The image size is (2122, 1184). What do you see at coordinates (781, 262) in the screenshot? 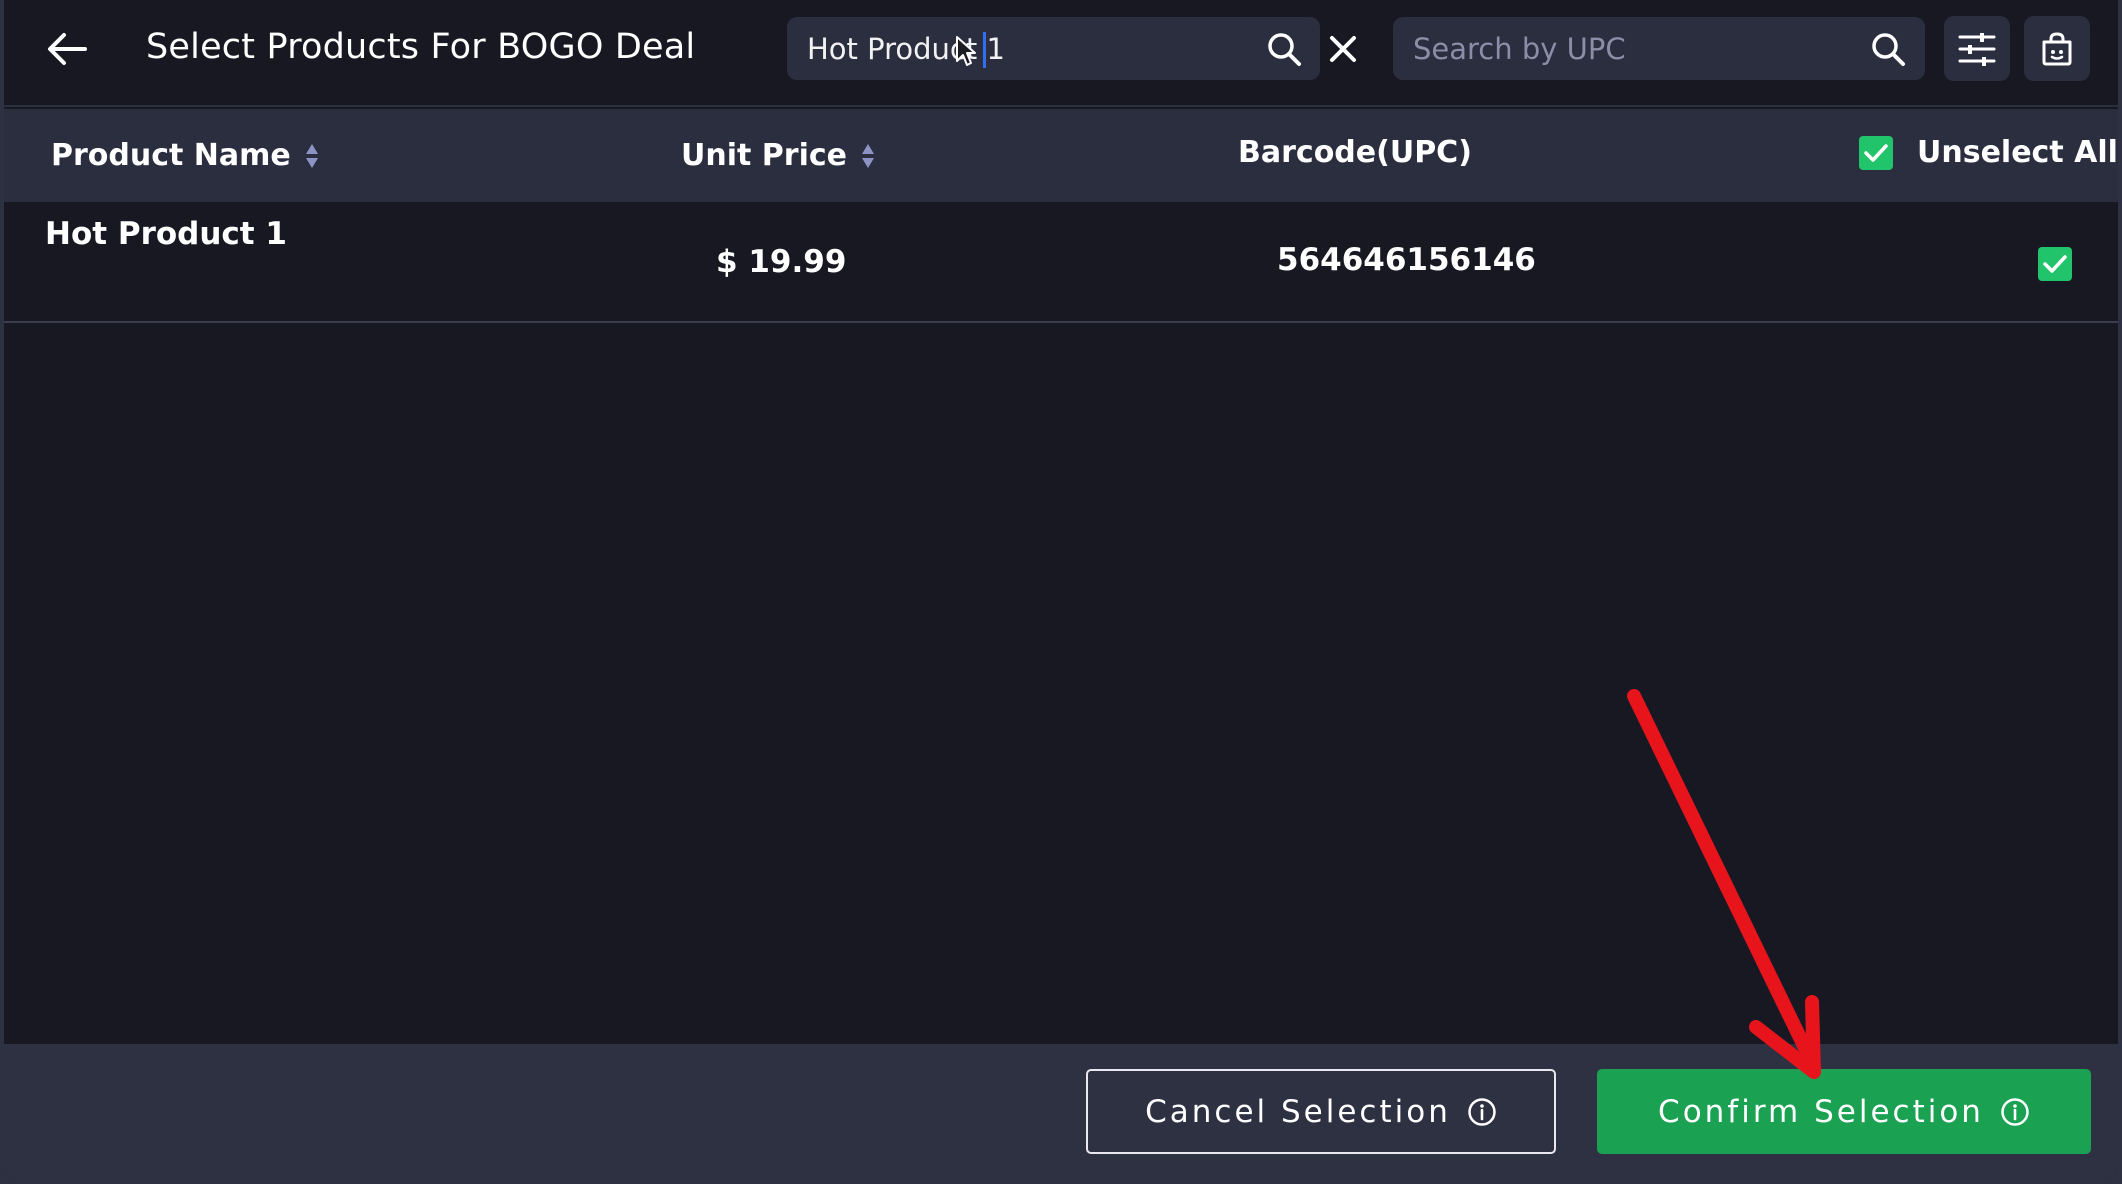
I see `unit-price-cell: $ 19.99` at bounding box center [781, 262].